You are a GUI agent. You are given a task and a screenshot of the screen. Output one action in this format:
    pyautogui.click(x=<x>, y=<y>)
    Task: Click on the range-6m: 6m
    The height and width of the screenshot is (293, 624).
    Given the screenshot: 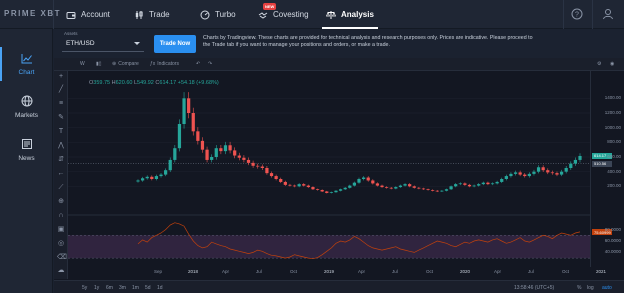 What is the action you would take?
    pyautogui.click(x=109, y=288)
    